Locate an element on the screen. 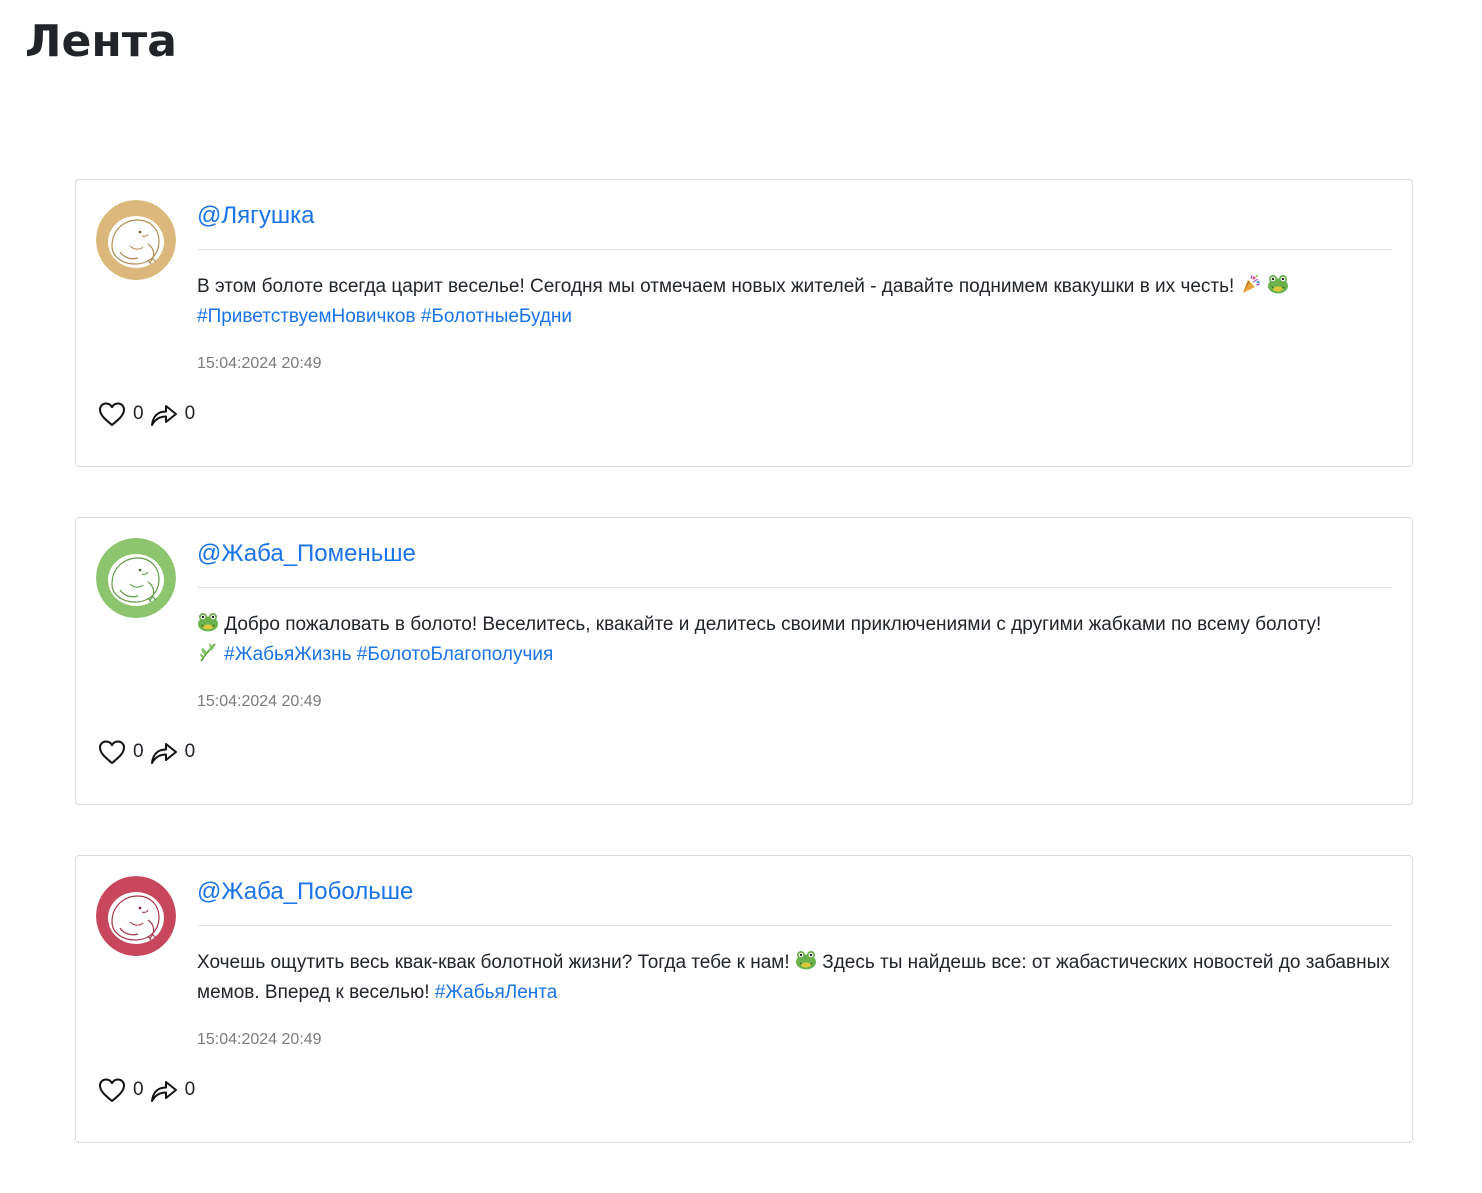  party-popper-emoji-icon is located at coordinates (1251, 284).